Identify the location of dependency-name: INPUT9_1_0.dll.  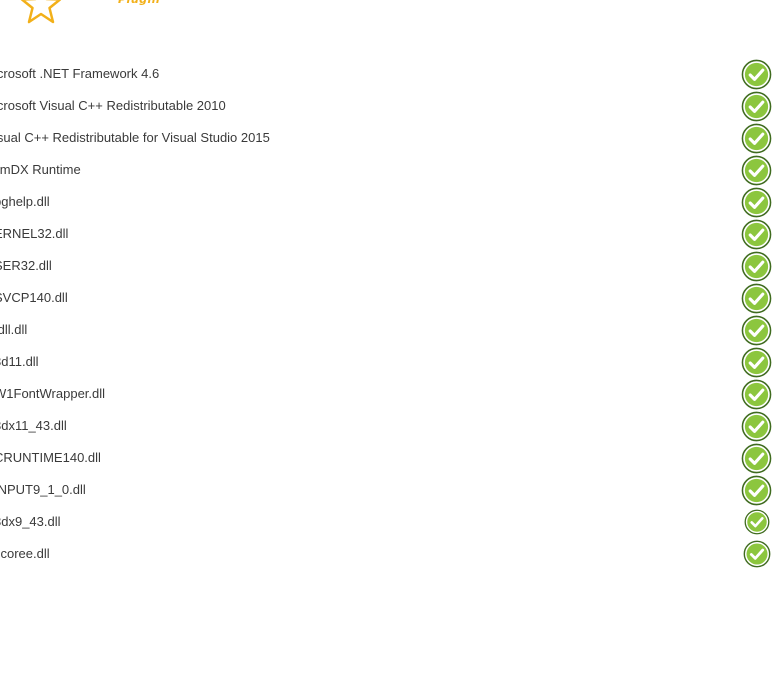
(43, 489).